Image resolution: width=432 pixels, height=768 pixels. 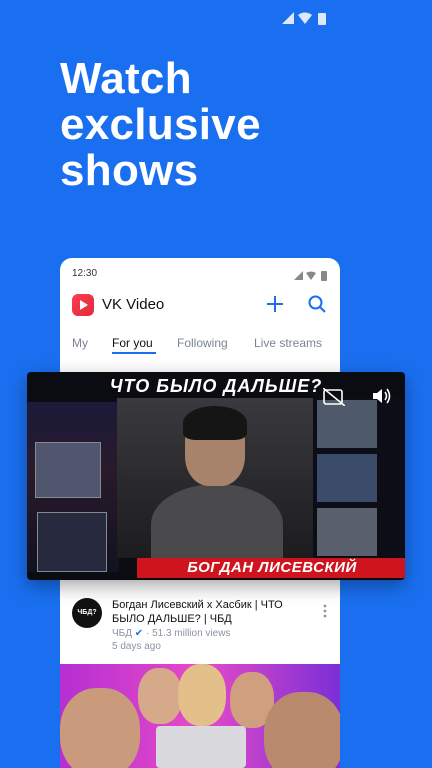 I want to click on channel-avatar: ЧБД?, so click(x=87, y=613).